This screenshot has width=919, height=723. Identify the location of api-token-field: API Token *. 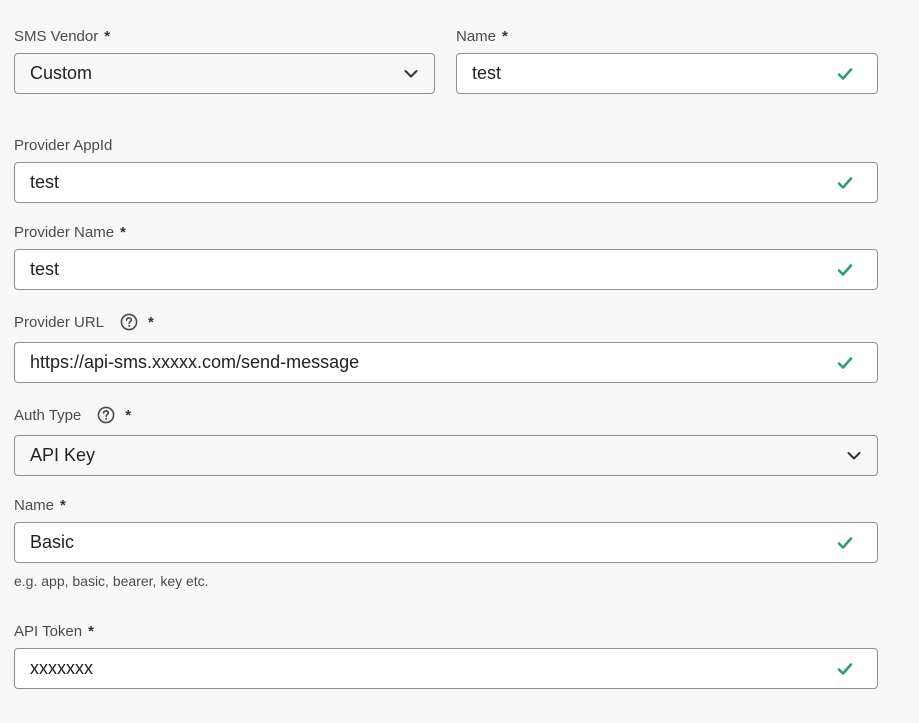
(446, 656).